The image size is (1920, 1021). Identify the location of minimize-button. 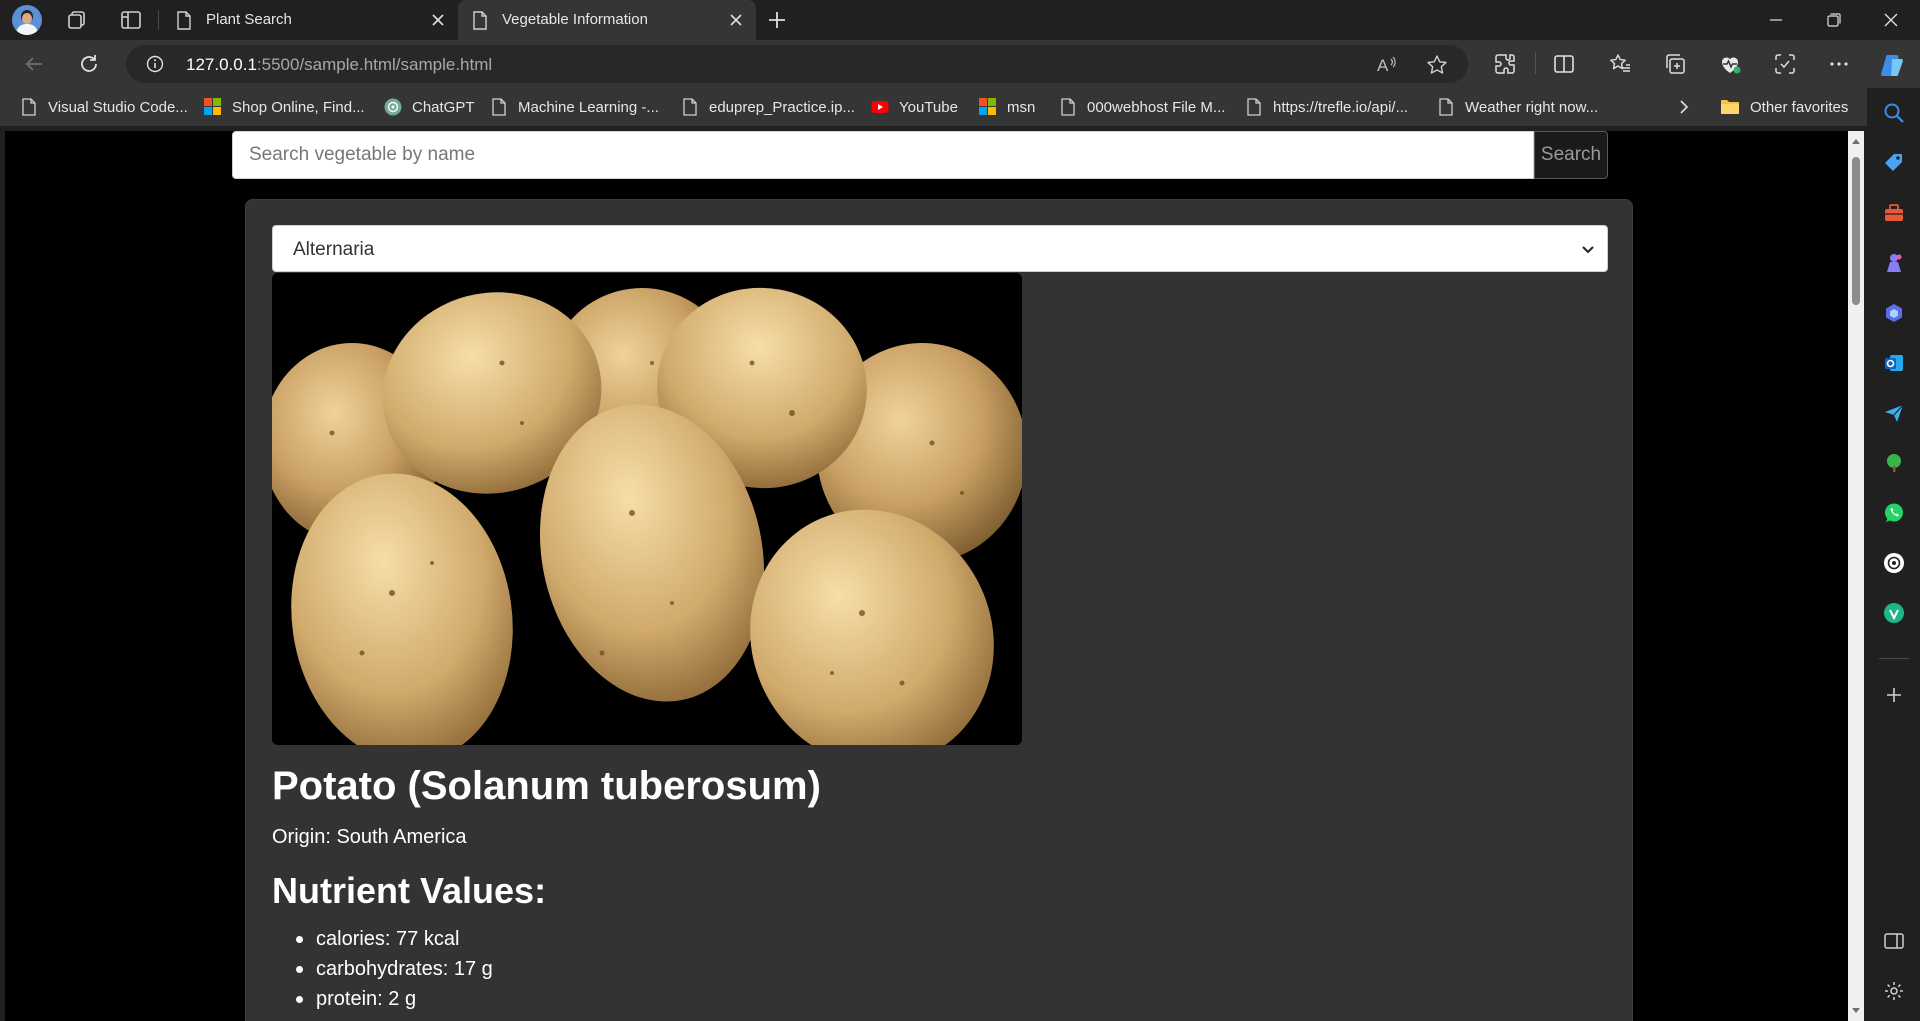
(1776, 20).